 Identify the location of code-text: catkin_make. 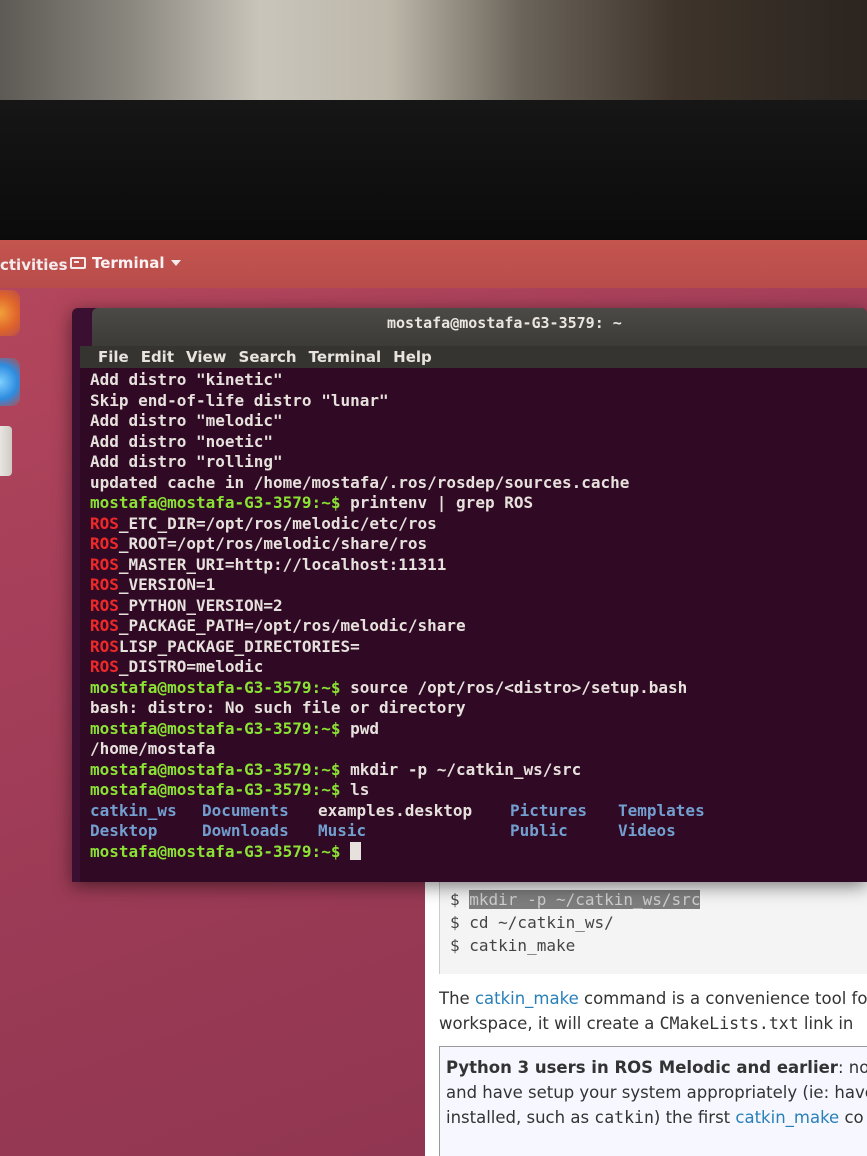
(522, 945).